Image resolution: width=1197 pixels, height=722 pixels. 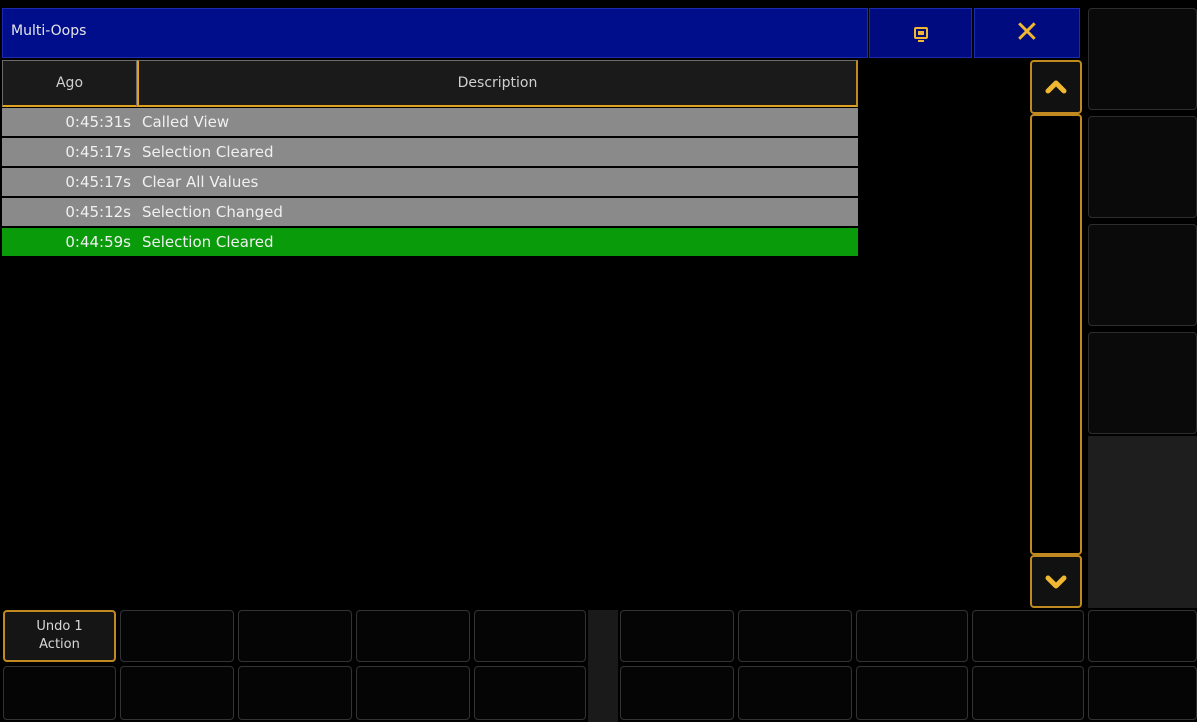 I want to click on column-header-description: Description, so click(x=497, y=83).